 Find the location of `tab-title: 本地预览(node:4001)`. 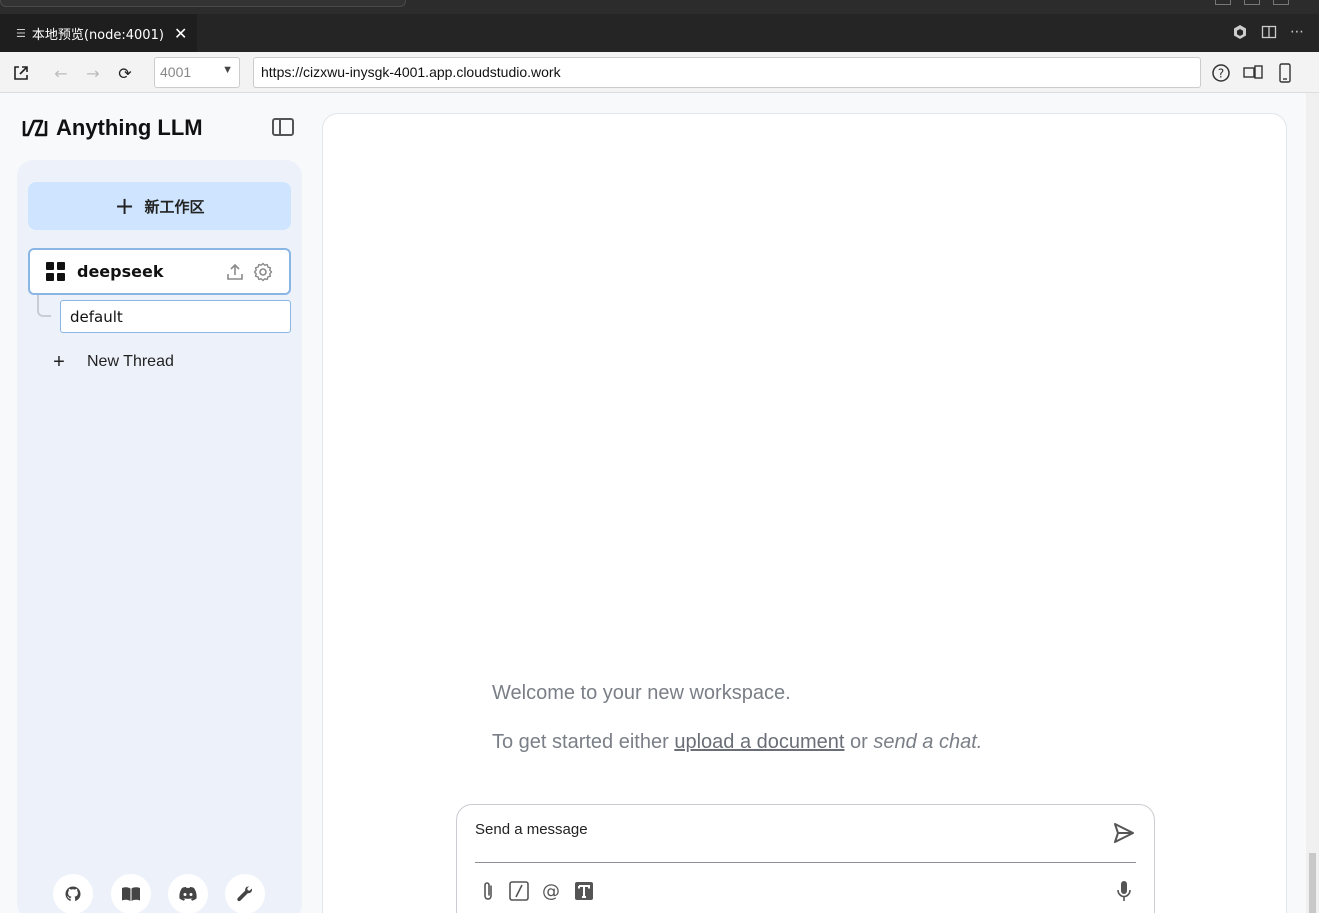

tab-title: 本地预览(node:4001) is located at coordinates (97, 35).